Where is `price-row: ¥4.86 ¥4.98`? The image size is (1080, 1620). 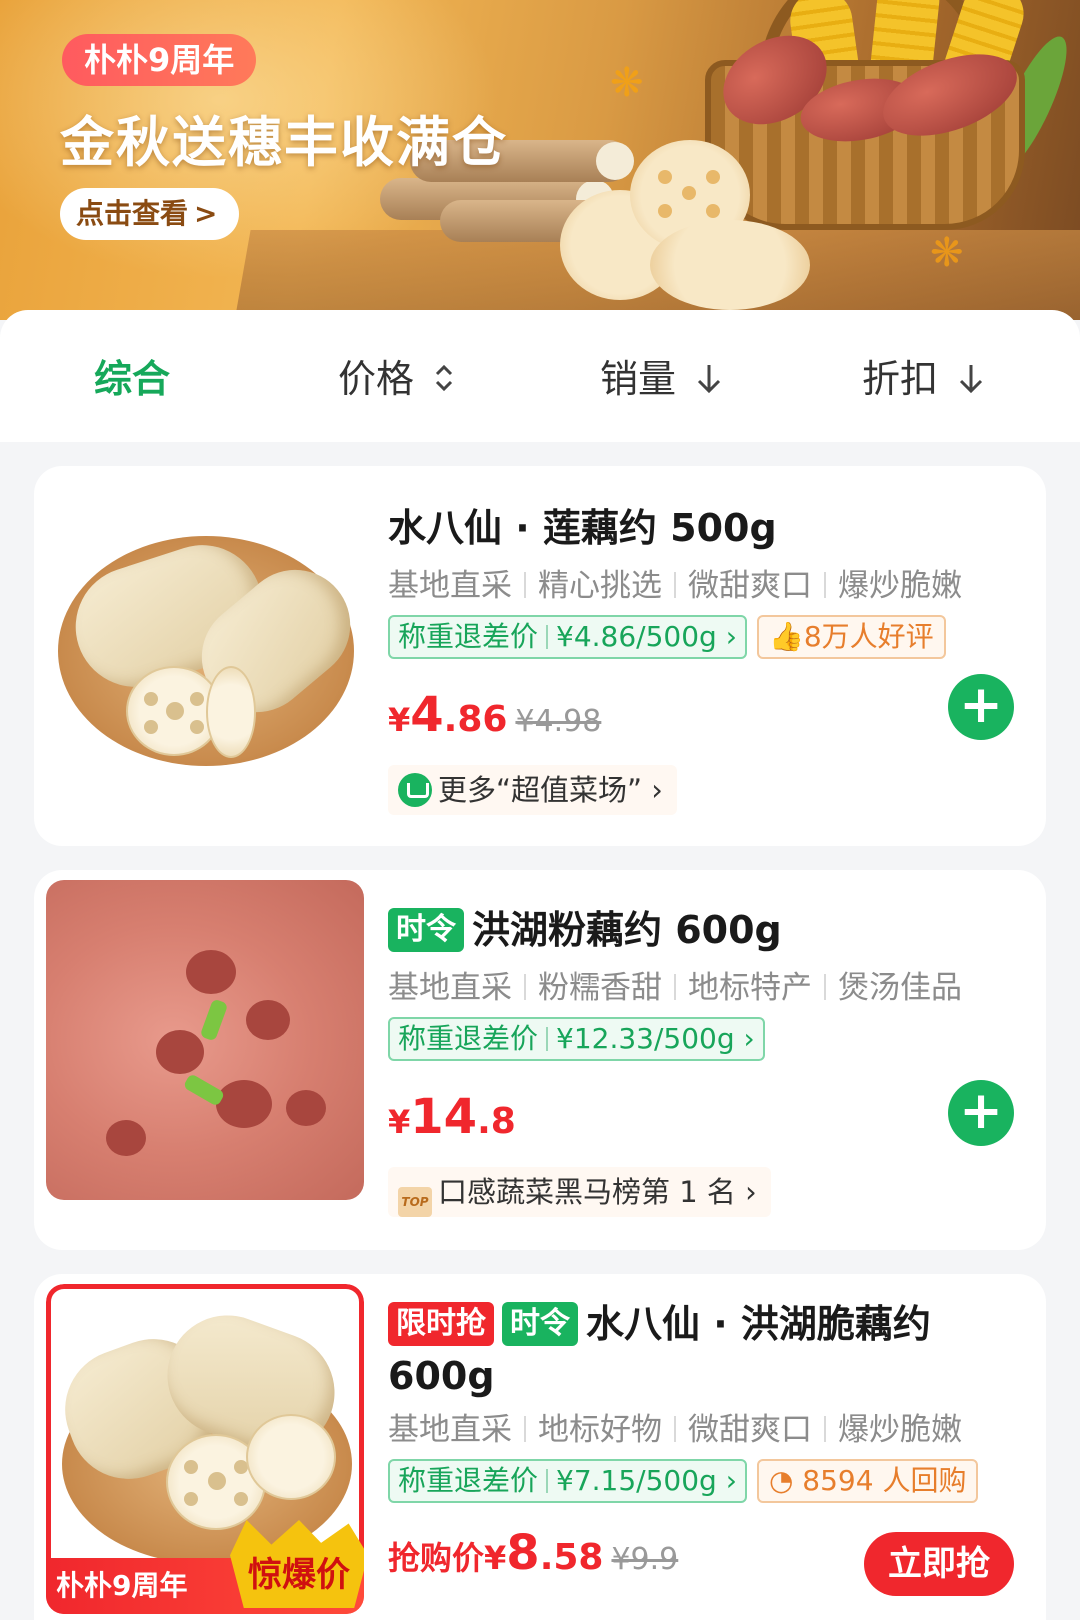
price-row: ¥4.86 ¥4.98 is located at coordinates (702, 717).